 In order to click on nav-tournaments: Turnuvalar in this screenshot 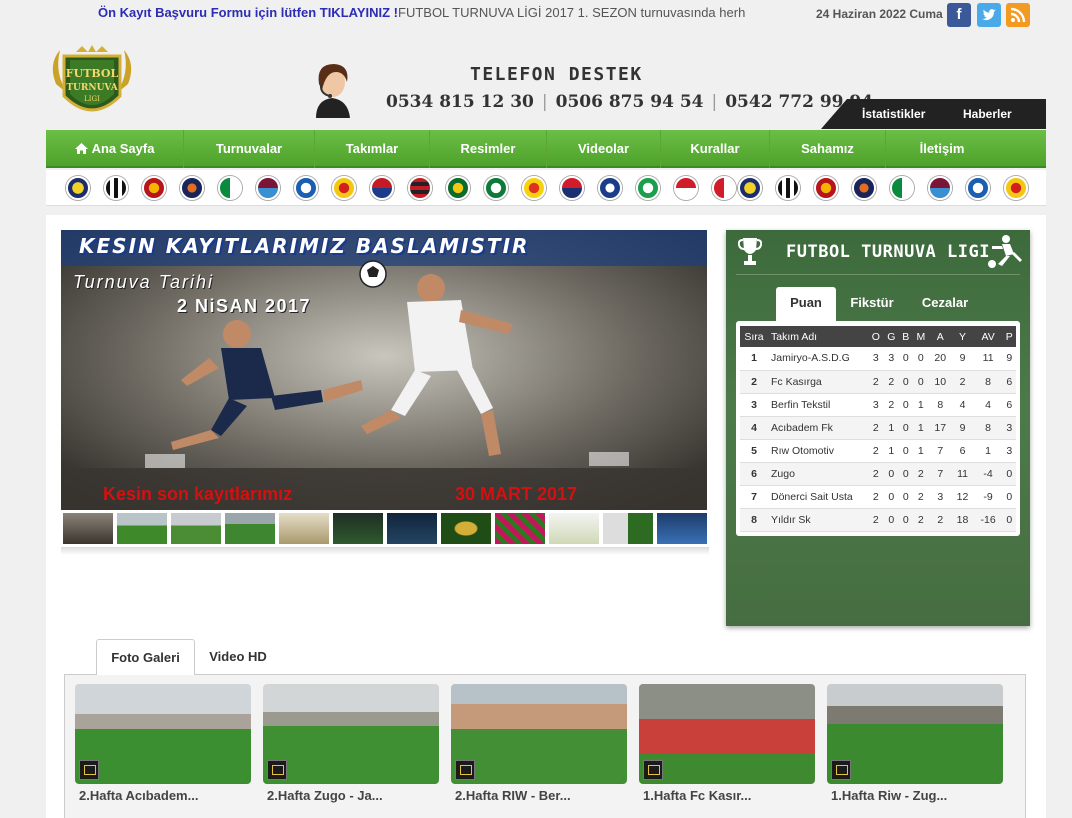, I will do `click(249, 149)`.